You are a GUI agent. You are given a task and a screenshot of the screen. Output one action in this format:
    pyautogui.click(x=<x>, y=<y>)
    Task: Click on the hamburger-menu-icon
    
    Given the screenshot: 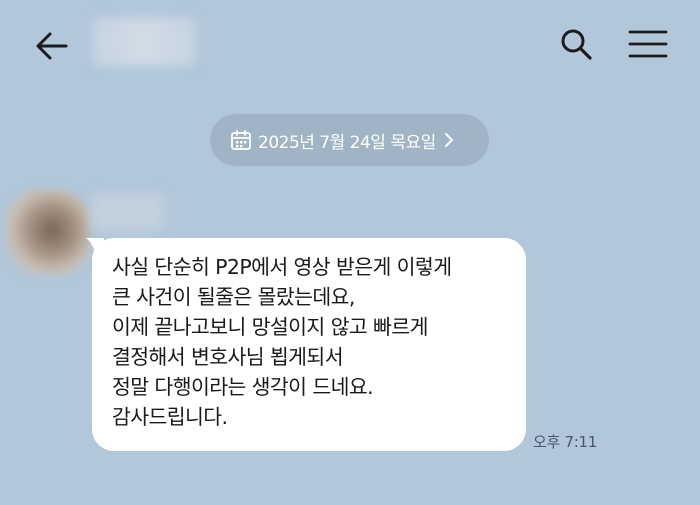 What is the action you would take?
    pyautogui.click(x=648, y=44)
    